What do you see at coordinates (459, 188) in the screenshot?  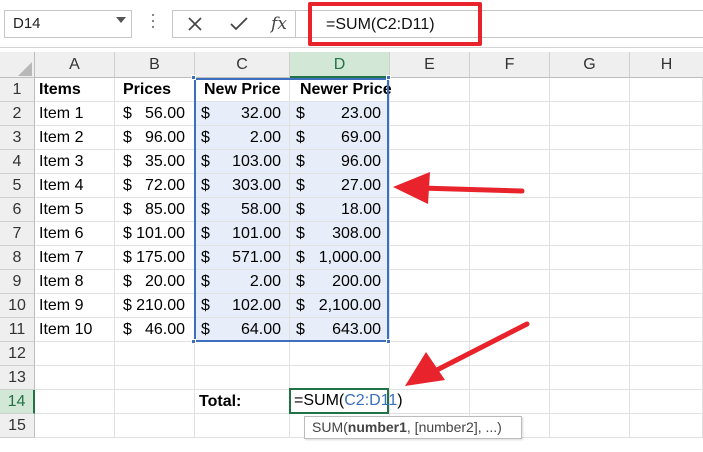 I see `arrow-icon-range` at bounding box center [459, 188].